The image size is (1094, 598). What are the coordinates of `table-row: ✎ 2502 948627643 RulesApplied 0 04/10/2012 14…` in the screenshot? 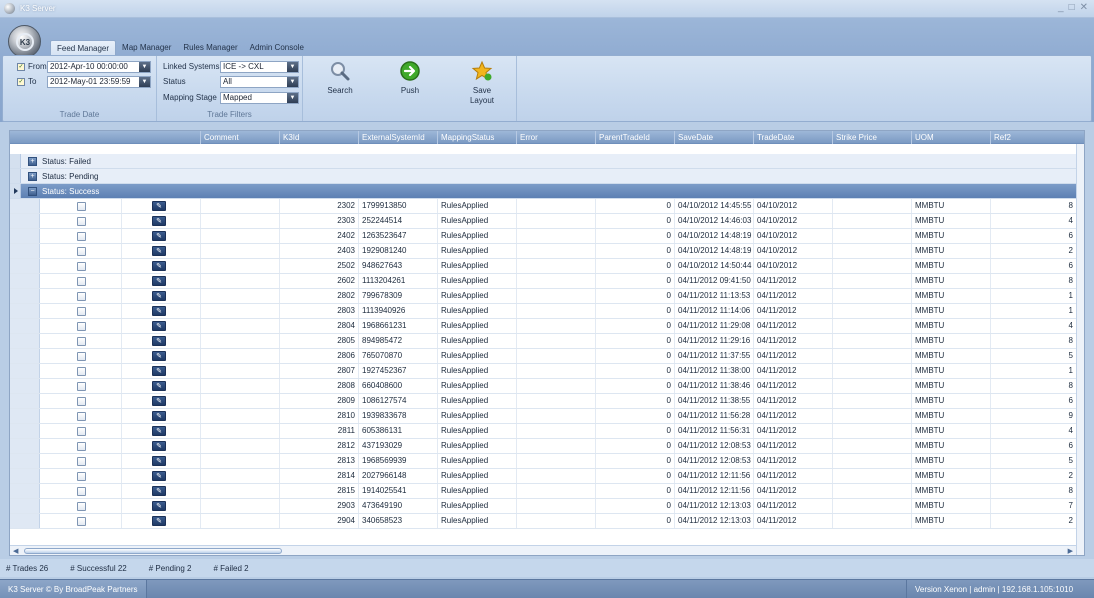 It's located at (543, 266).